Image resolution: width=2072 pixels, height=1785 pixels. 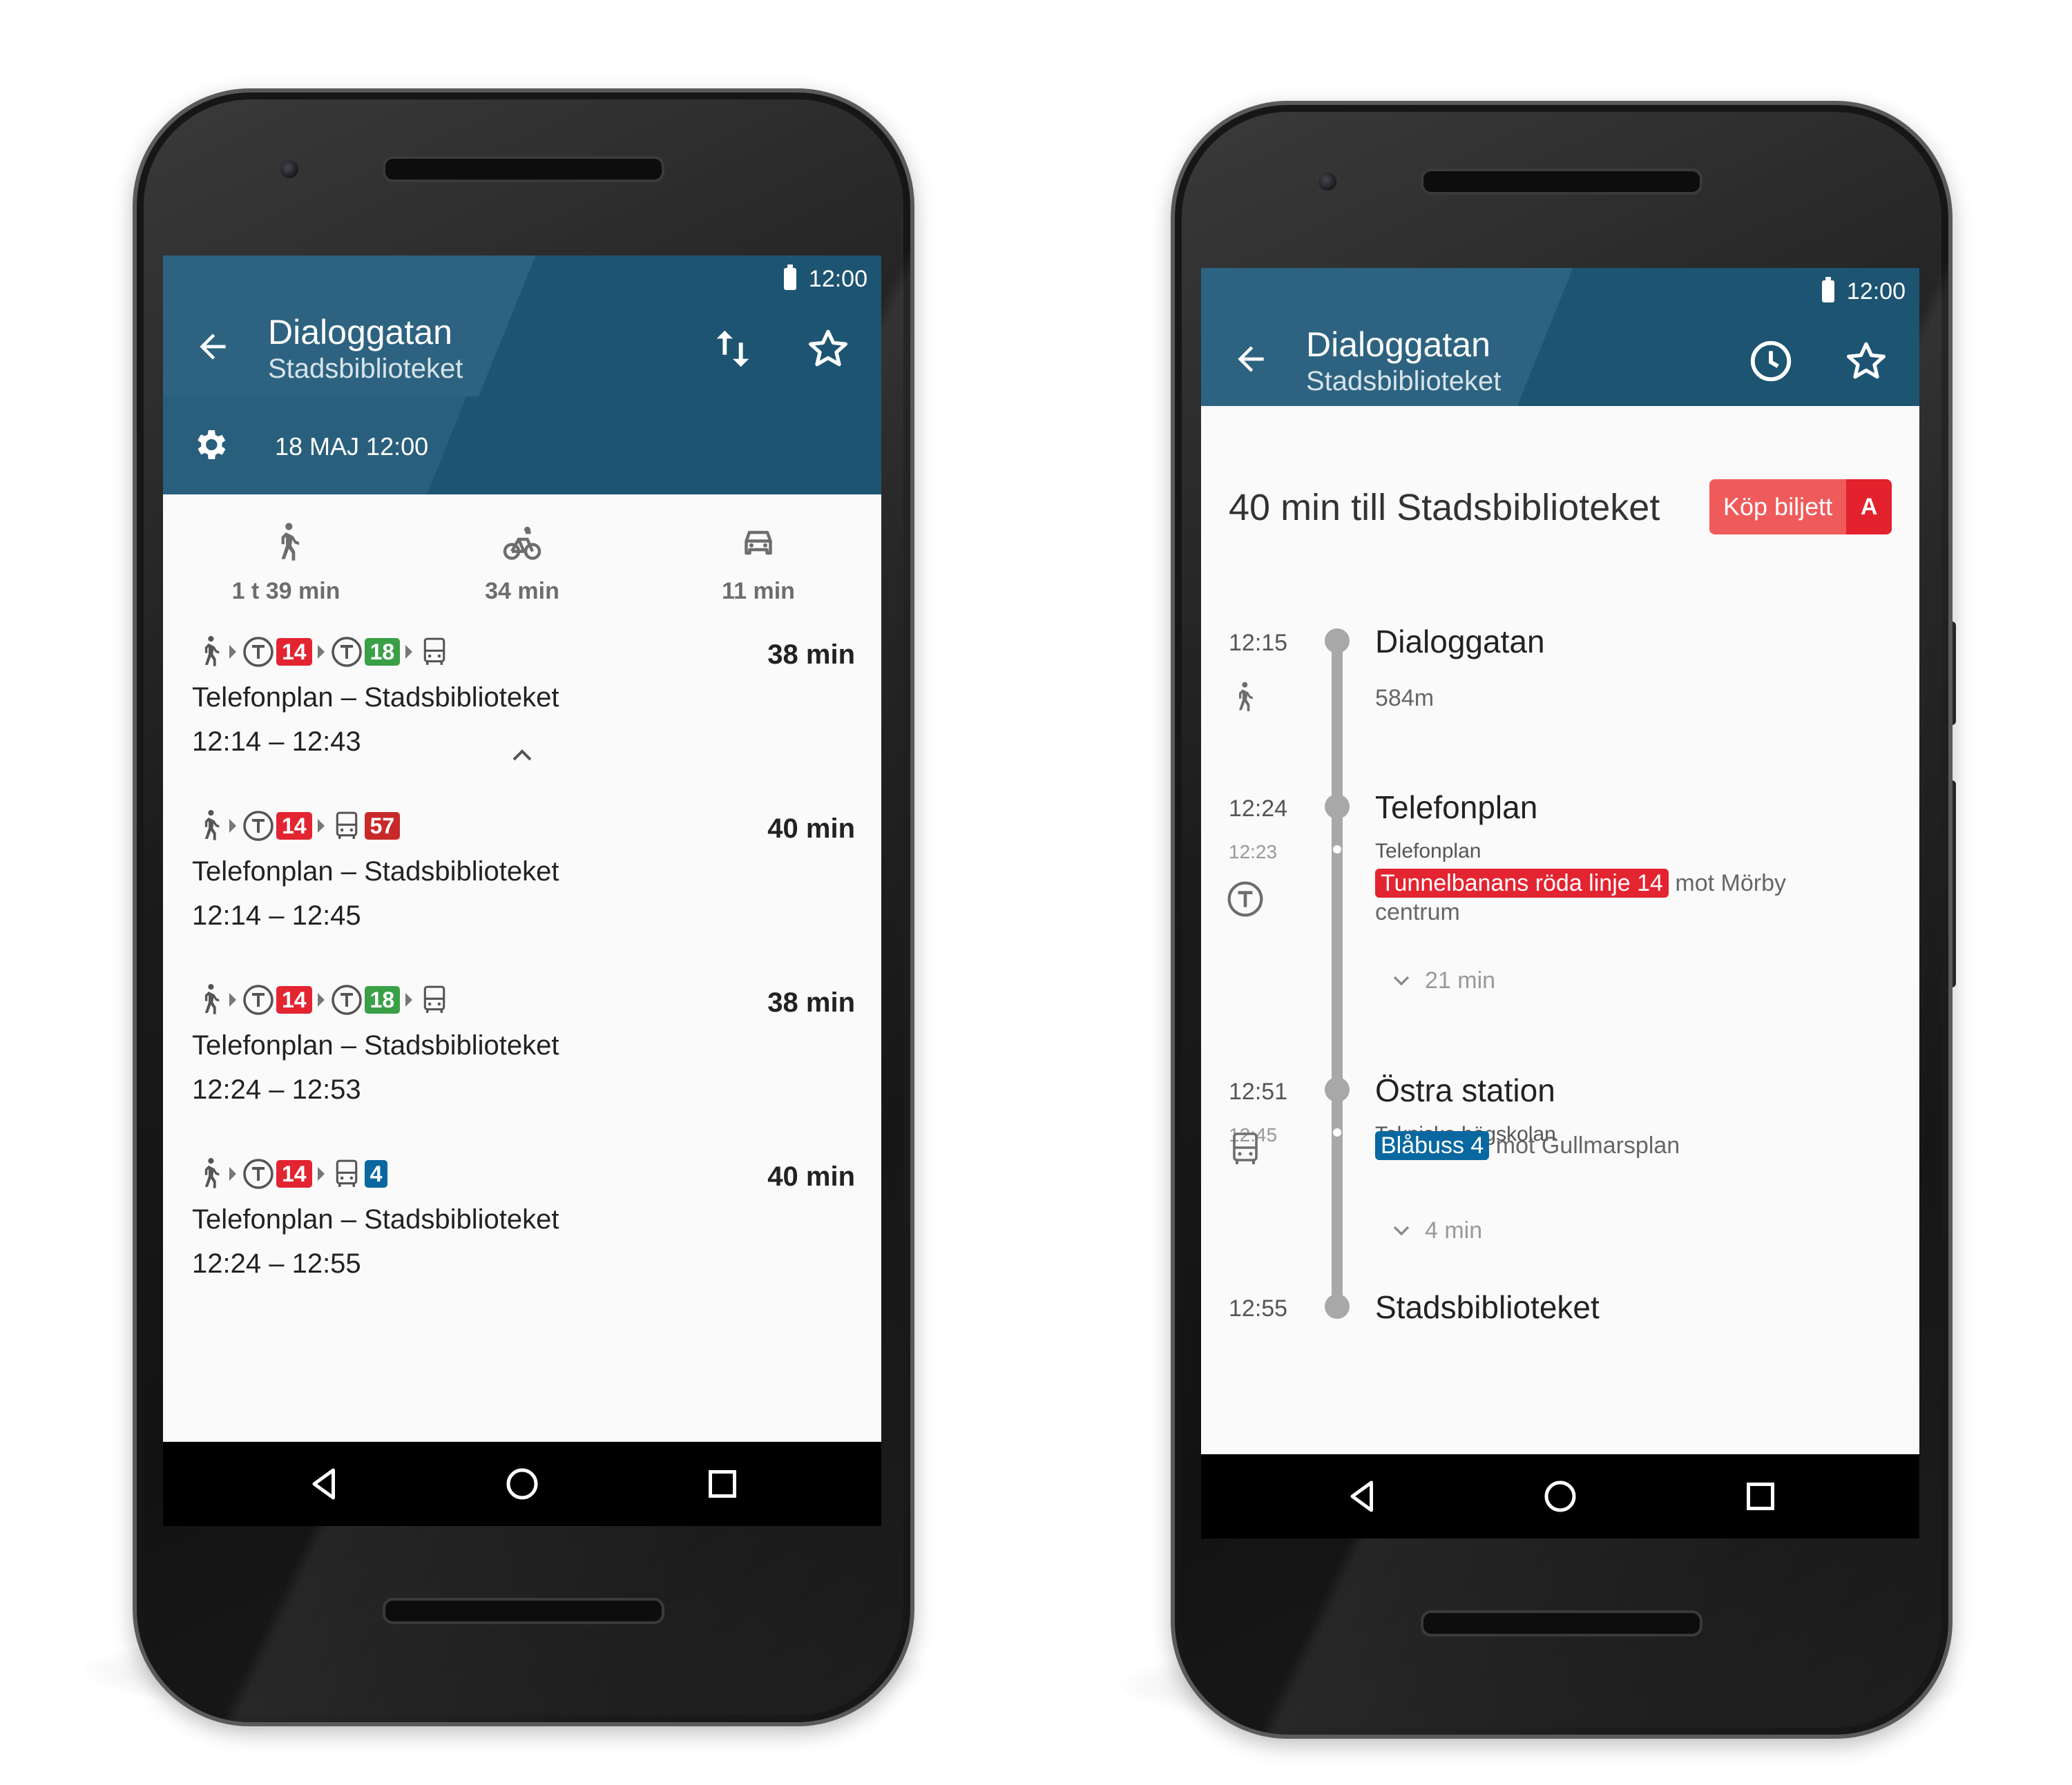 What do you see at coordinates (811, 1002) in the screenshot?
I see `trip-duration: 38 min` at bounding box center [811, 1002].